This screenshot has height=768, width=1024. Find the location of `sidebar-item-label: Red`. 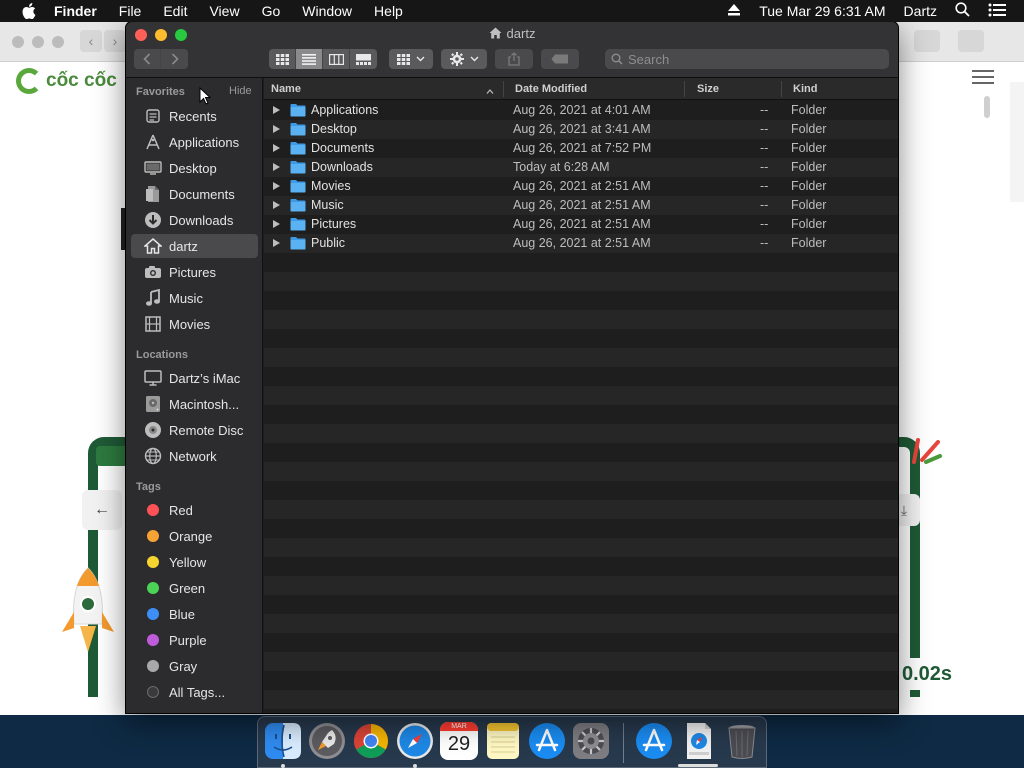

sidebar-item-label: Red is located at coordinates (181, 510).